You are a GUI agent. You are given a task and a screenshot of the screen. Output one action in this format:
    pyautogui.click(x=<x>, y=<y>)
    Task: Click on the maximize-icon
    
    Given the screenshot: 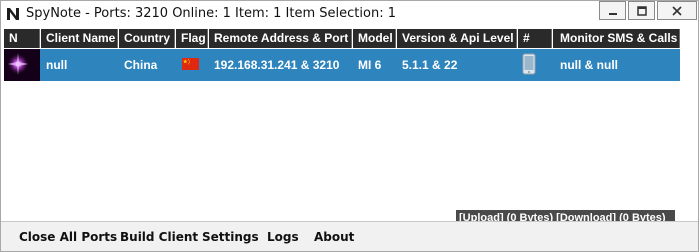 What is the action you would take?
    pyautogui.click(x=641, y=10)
    